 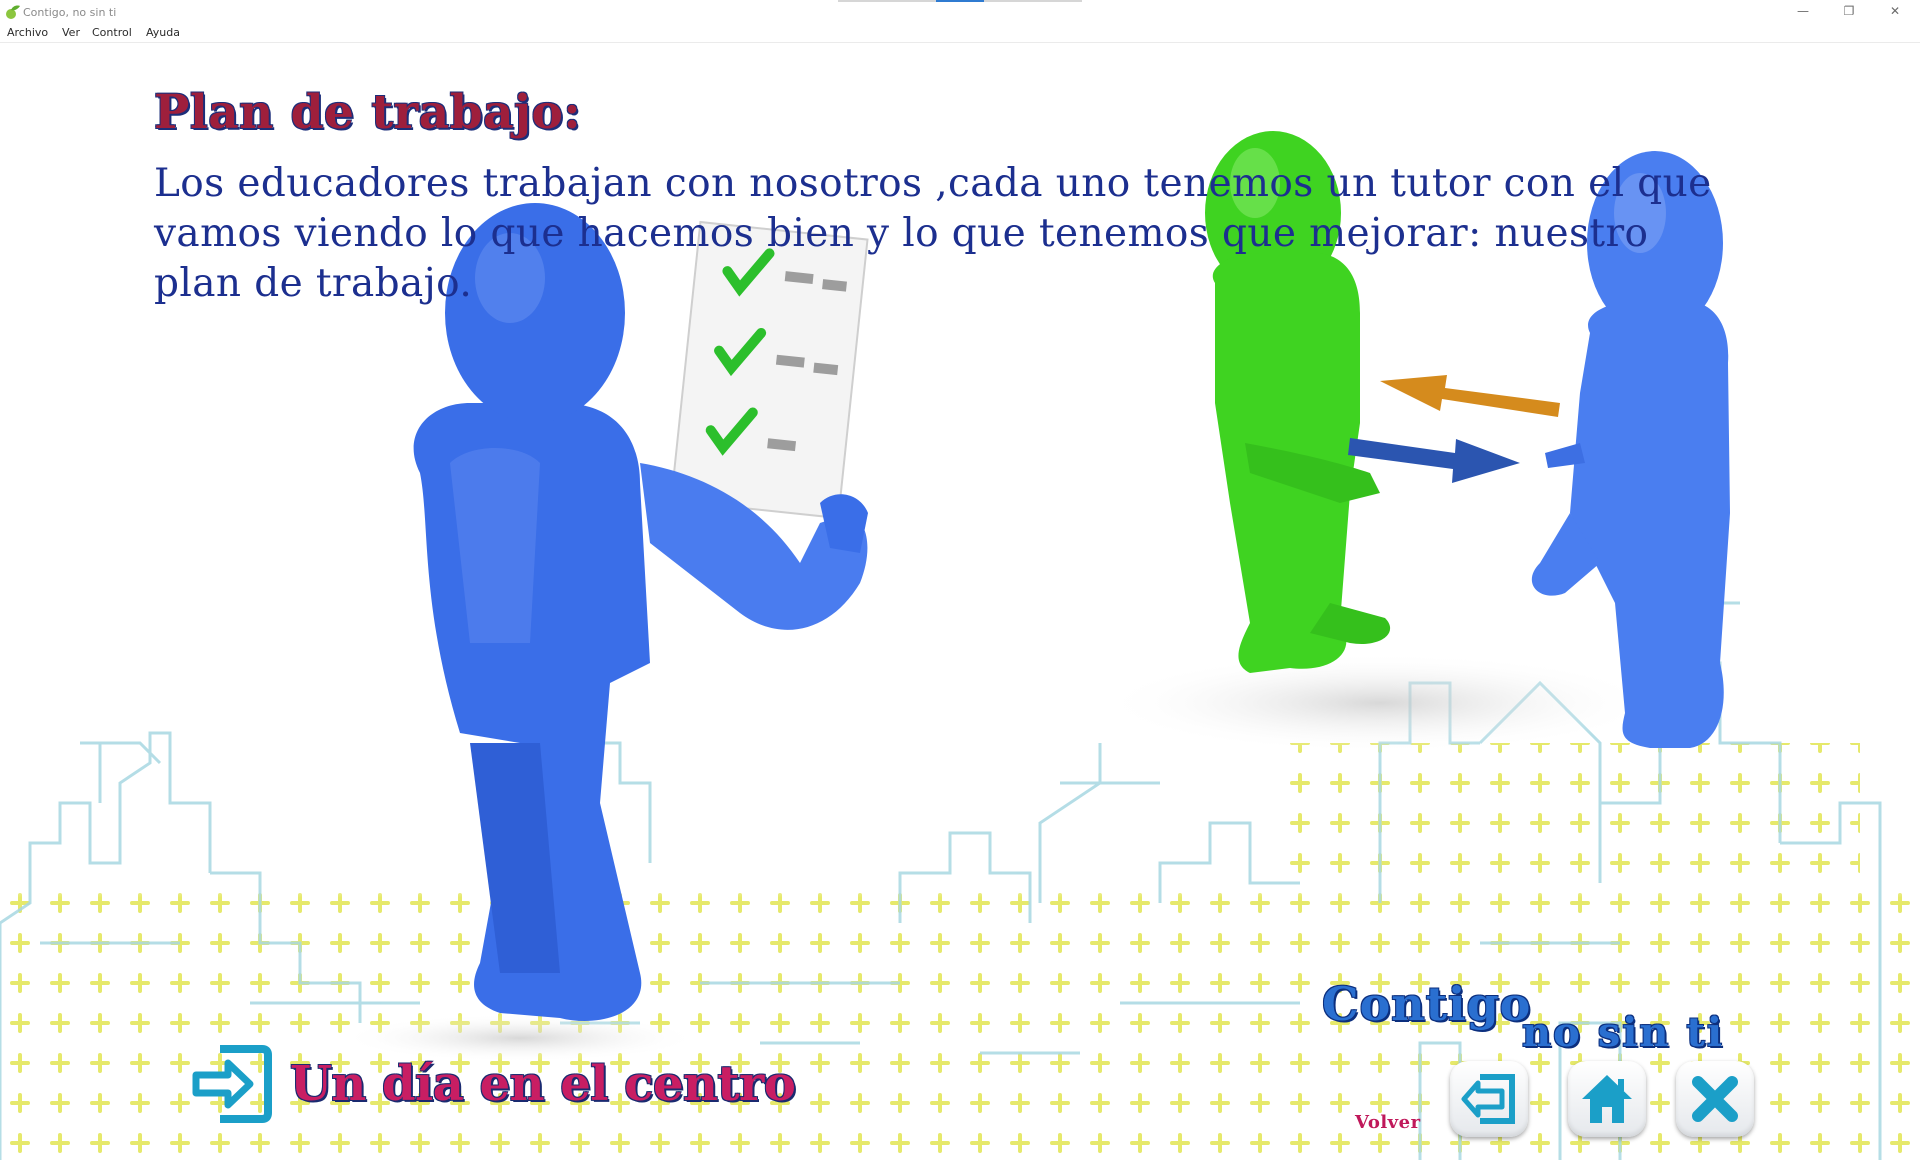 What do you see at coordinates (1803, 11) in the screenshot?
I see `minimize-button: —` at bounding box center [1803, 11].